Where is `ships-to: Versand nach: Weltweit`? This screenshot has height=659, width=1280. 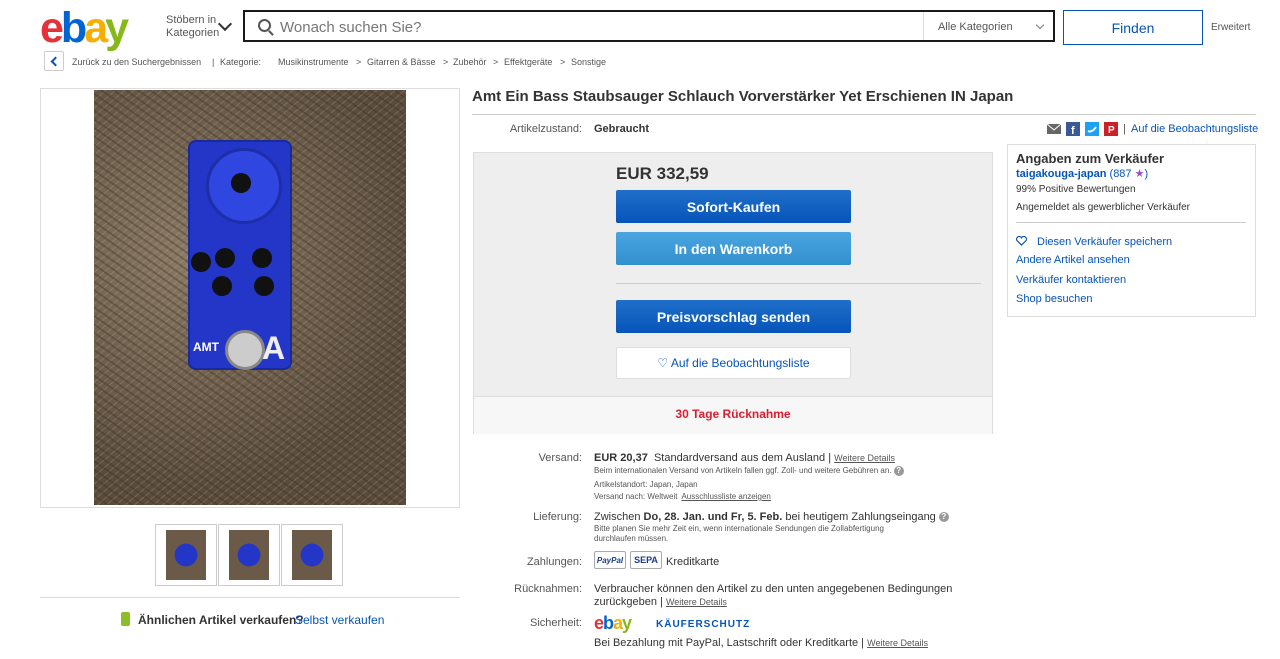
ships-to: Versand nach: Weltweit is located at coordinates (636, 496).